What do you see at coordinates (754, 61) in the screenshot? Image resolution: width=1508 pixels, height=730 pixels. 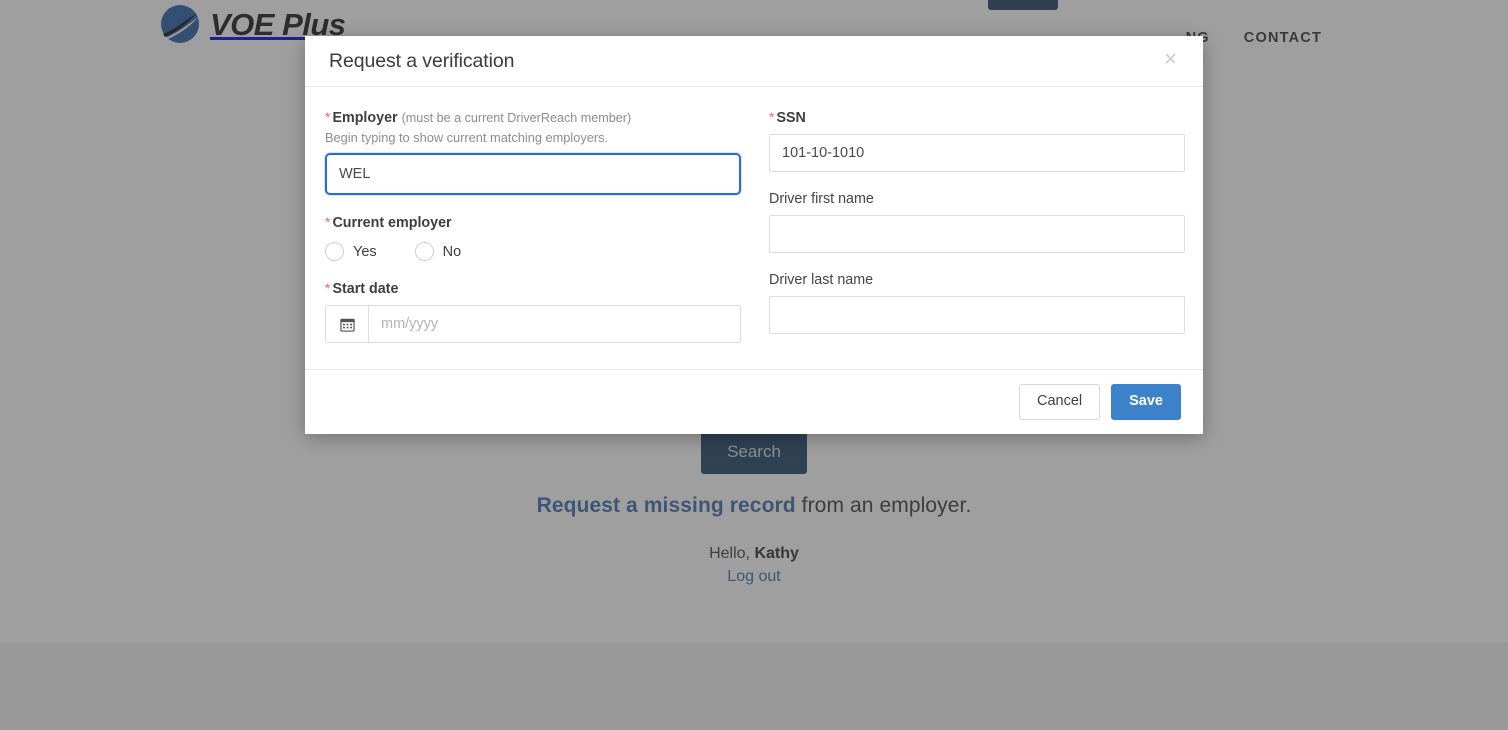 I see `modal-header: Request a verification ×` at bounding box center [754, 61].